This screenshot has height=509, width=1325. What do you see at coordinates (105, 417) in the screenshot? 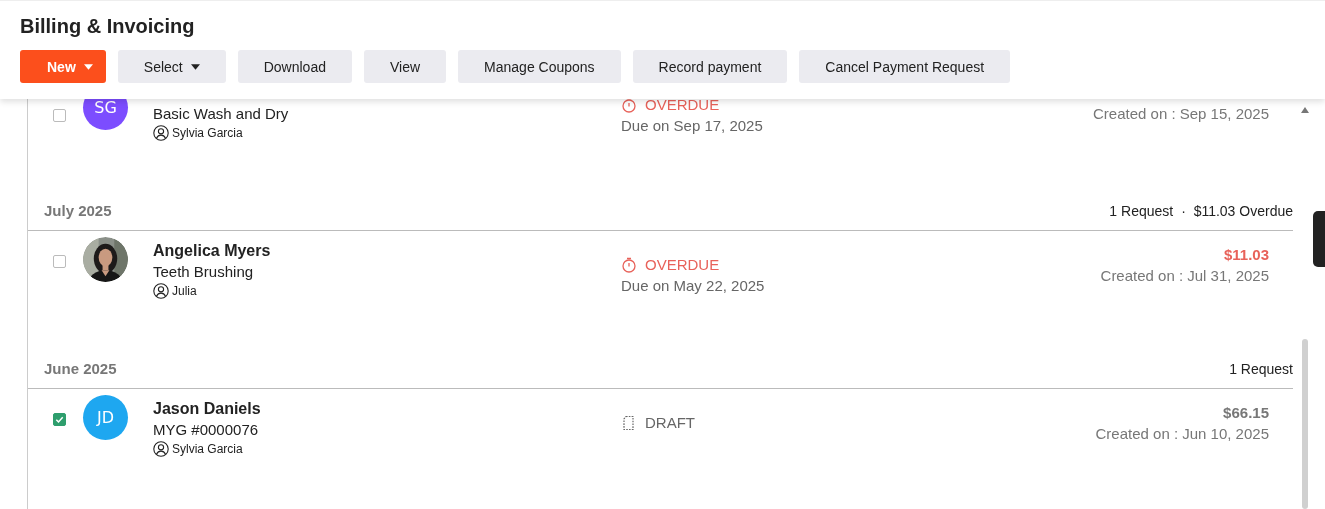
I see `avatar: JD` at bounding box center [105, 417].